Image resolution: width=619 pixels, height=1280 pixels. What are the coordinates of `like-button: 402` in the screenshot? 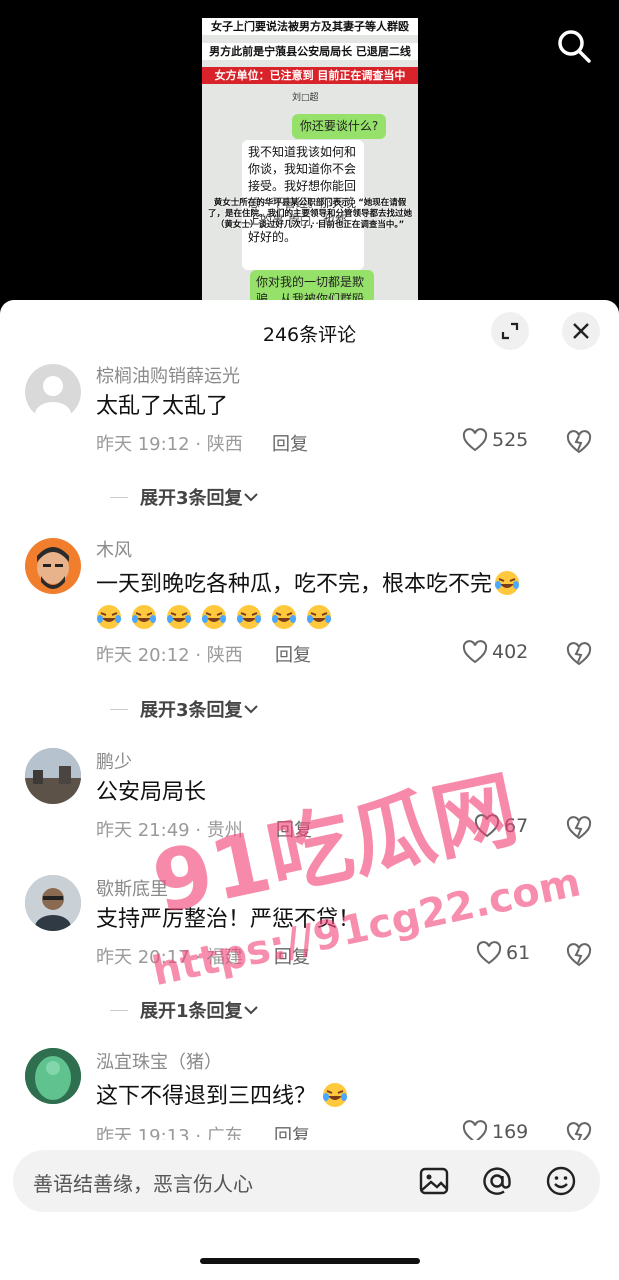 It's located at (495, 652).